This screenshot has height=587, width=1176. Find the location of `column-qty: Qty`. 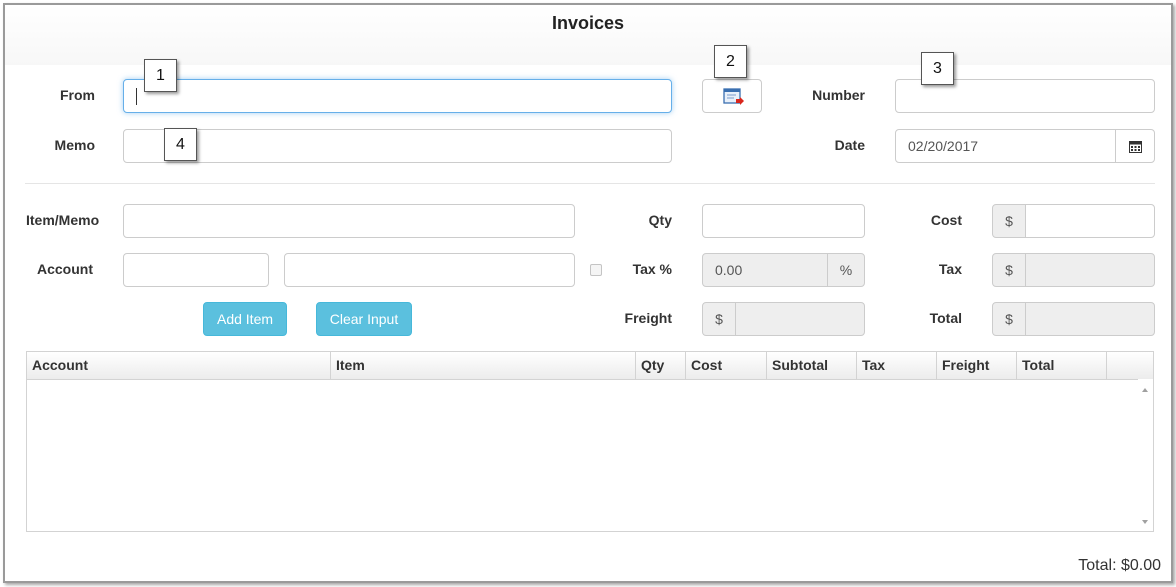

column-qty: Qty is located at coordinates (661, 365).